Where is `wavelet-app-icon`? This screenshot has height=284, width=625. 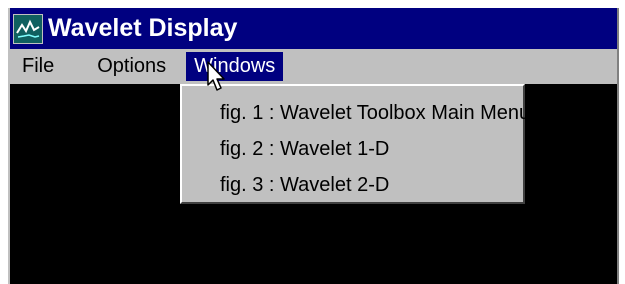 wavelet-app-icon is located at coordinates (28, 28).